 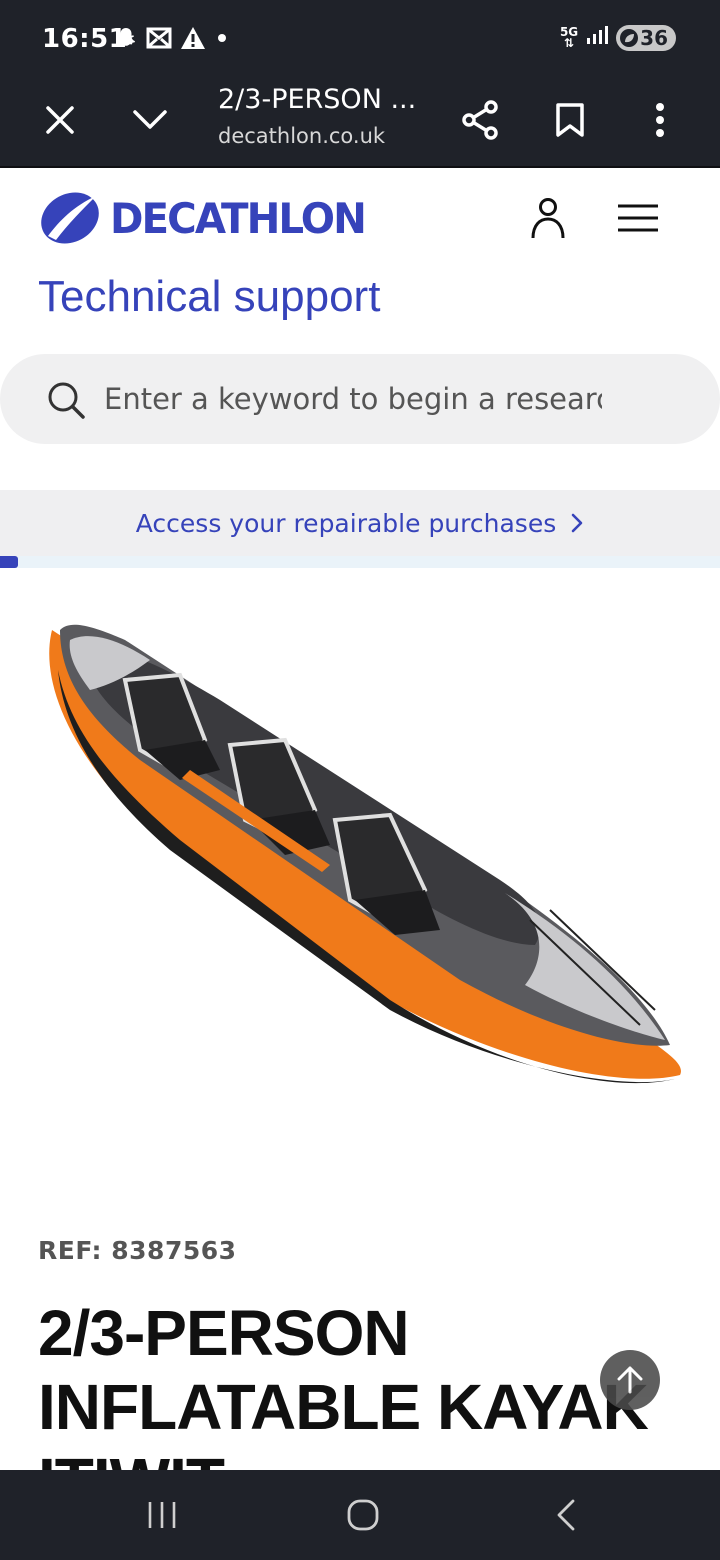 What do you see at coordinates (301, 136) in the screenshot?
I see `url-bar: decathlon.co.uk` at bounding box center [301, 136].